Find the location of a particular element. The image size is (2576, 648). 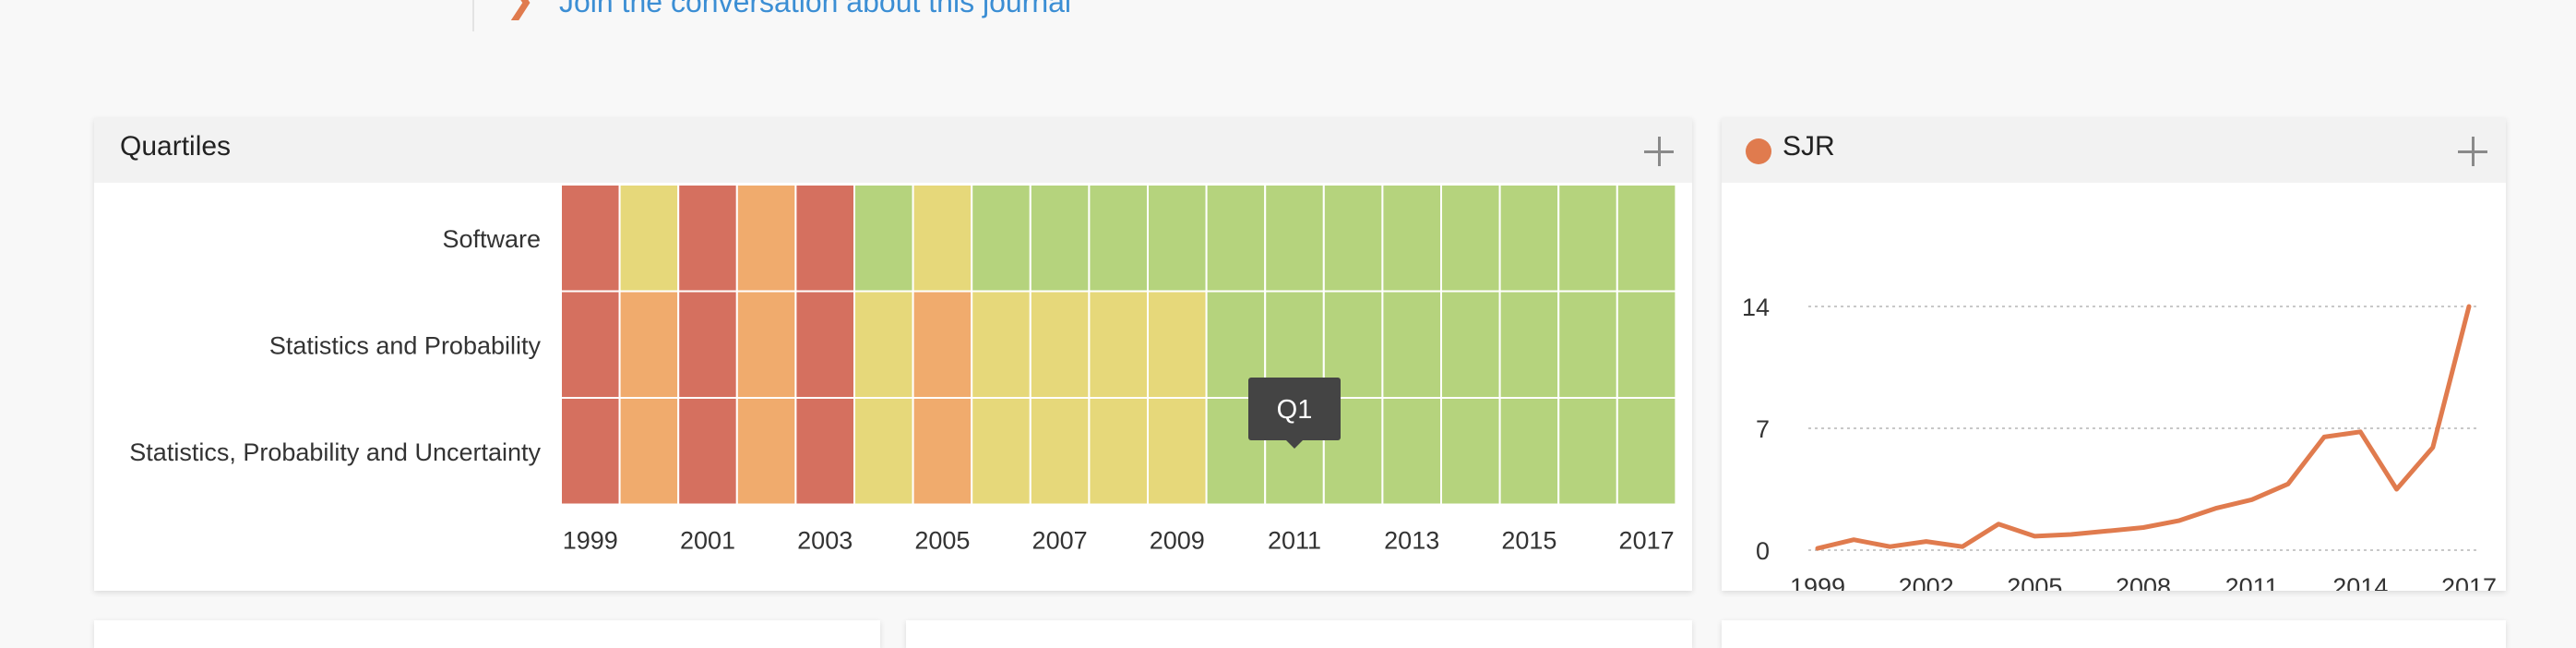

x-tick-label: 2014 is located at coordinates (2360, 582).